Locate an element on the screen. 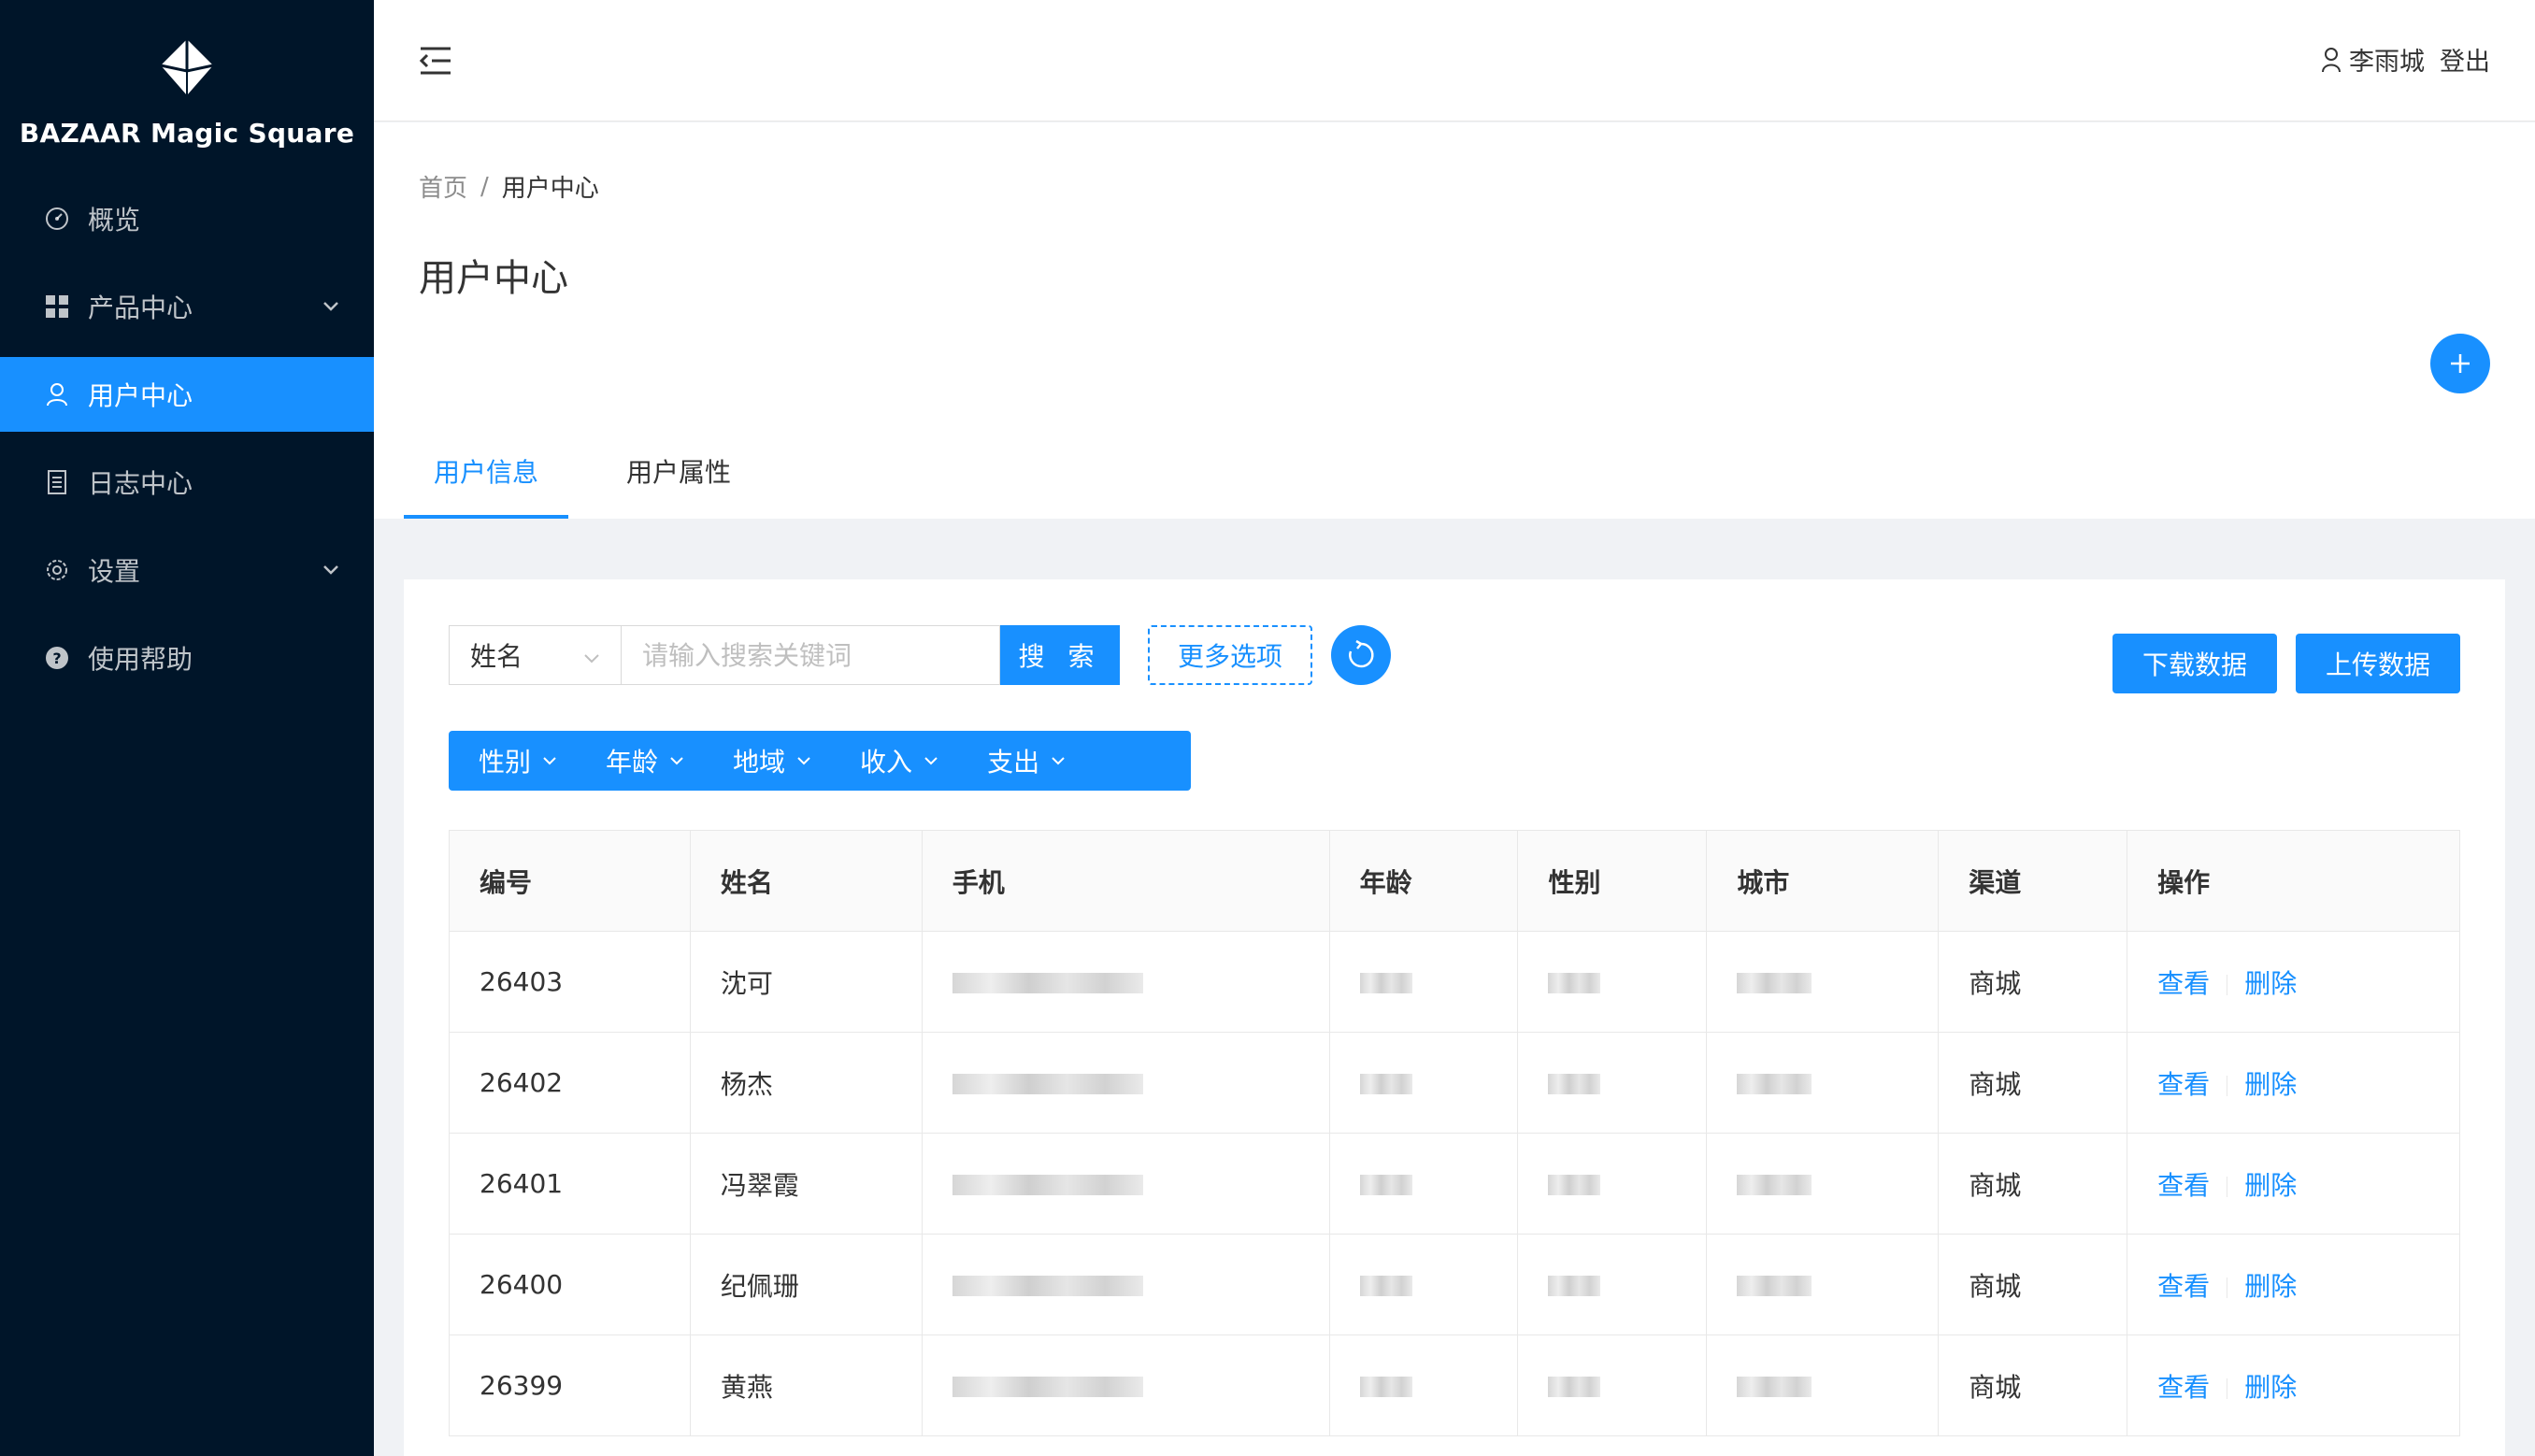 Image resolution: width=2535 pixels, height=1456 pixels. filter-bar: 性别 年龄 地域 收入 支出 is located at coordinates (820, 761).